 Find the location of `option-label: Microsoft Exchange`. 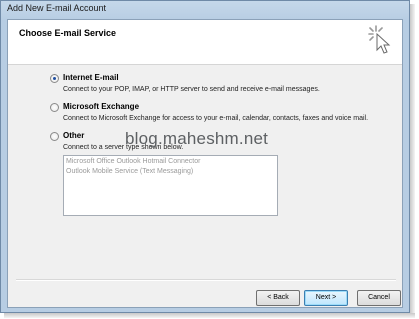

option-label: Microsoft Exchange is located at coordinates (101, 106).